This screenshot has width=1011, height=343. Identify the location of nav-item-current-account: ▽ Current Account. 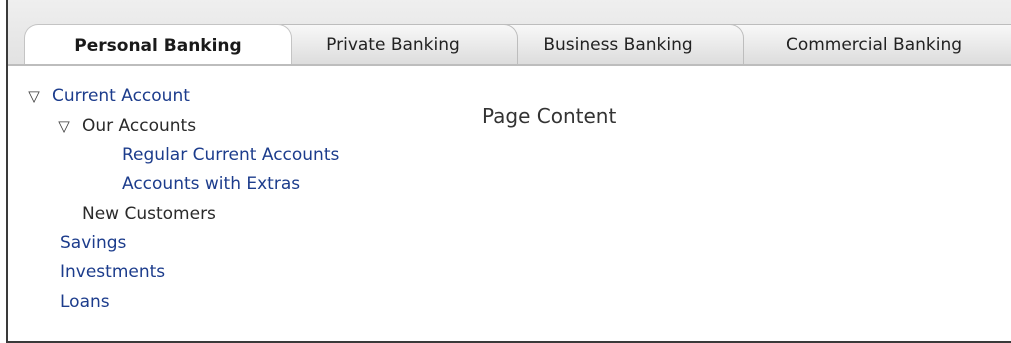
(108, 96).